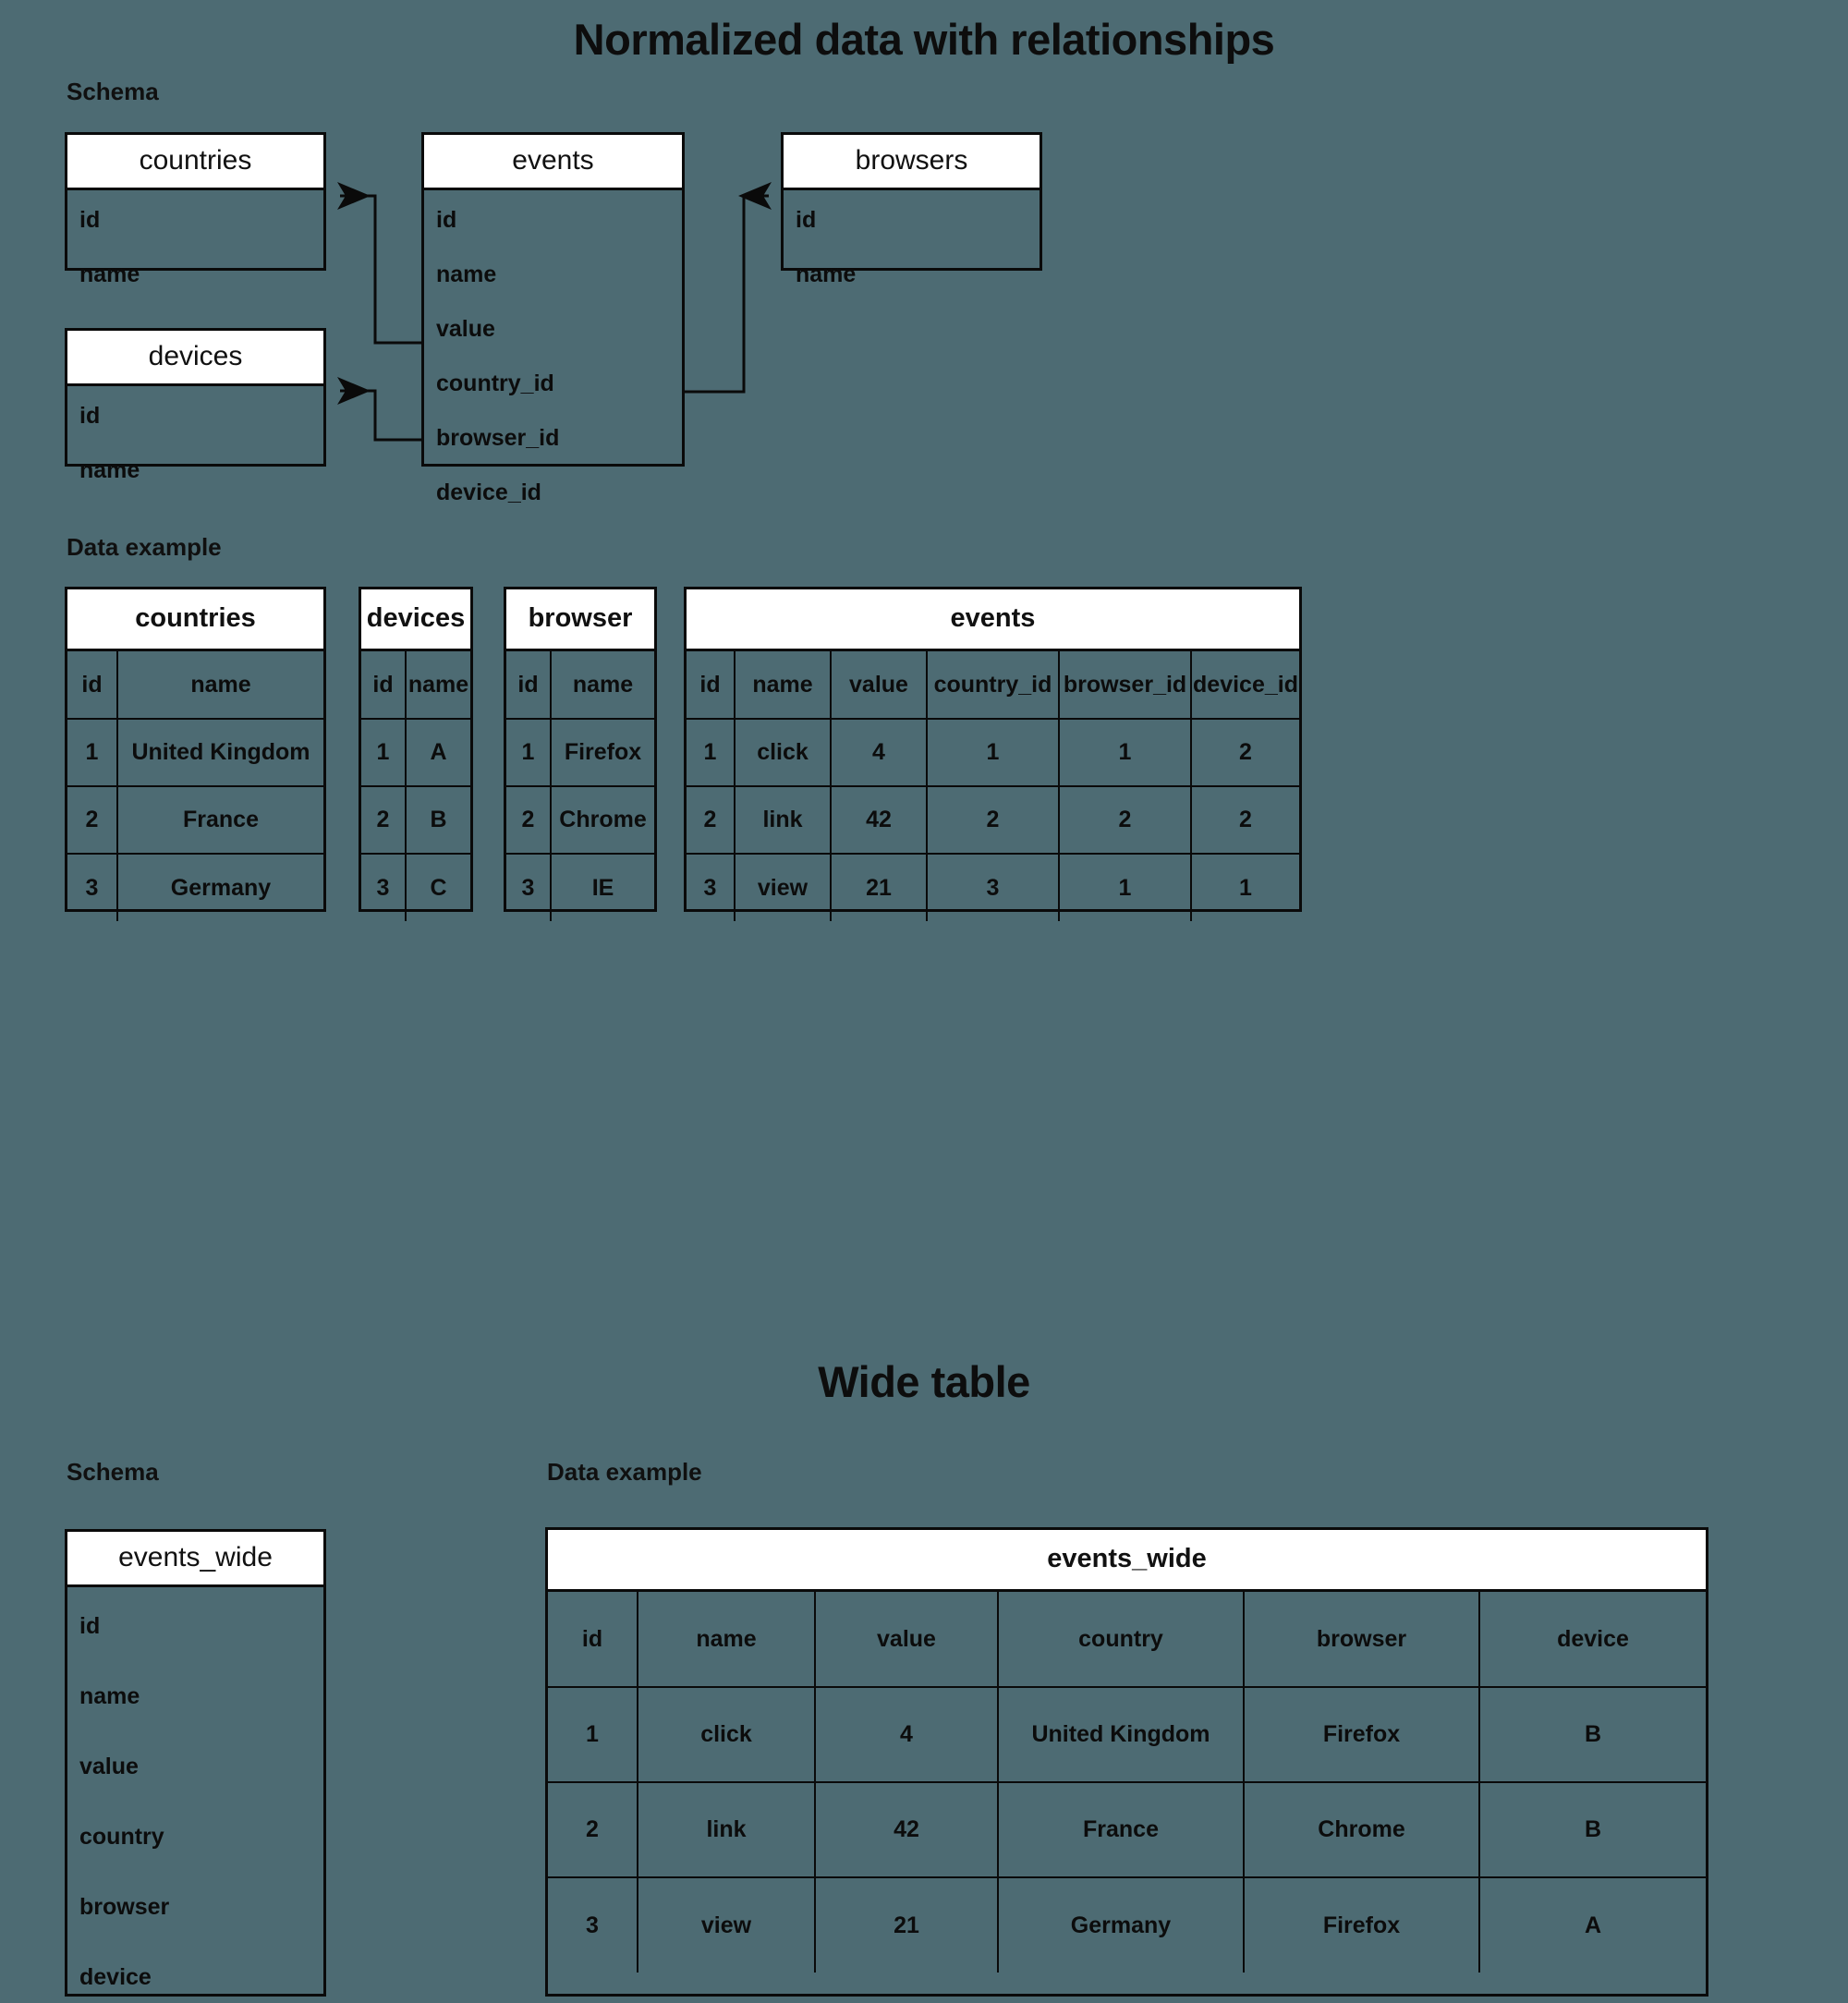  What do you see at coordinates (195, 162) in the screenshot?
I see `er-box-countries-title: countries` at bounding box center [195, 162].